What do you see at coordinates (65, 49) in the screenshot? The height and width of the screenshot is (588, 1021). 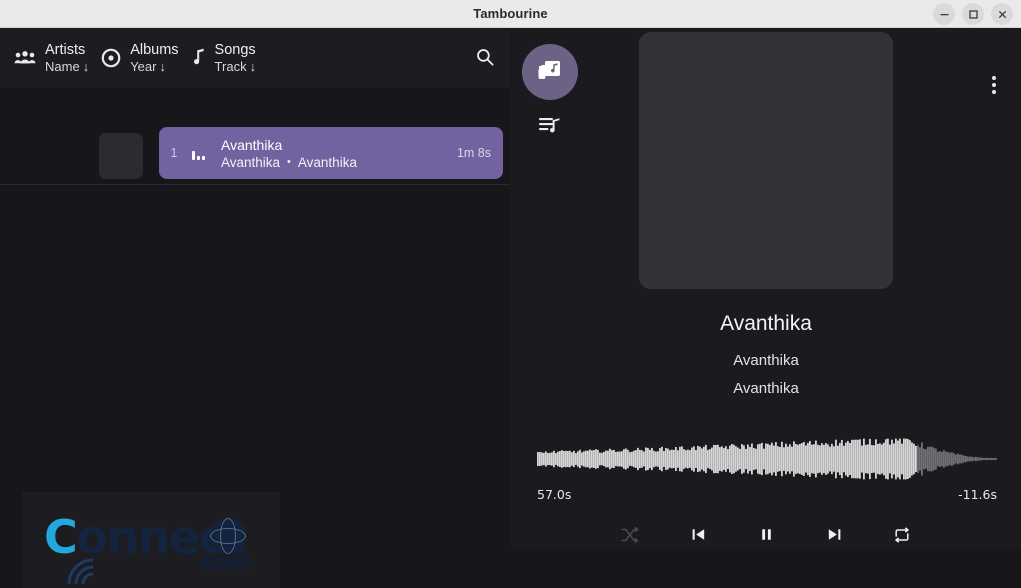 I see `sidebar-item-artists-label: Artists` at bounding box center [65, 49].